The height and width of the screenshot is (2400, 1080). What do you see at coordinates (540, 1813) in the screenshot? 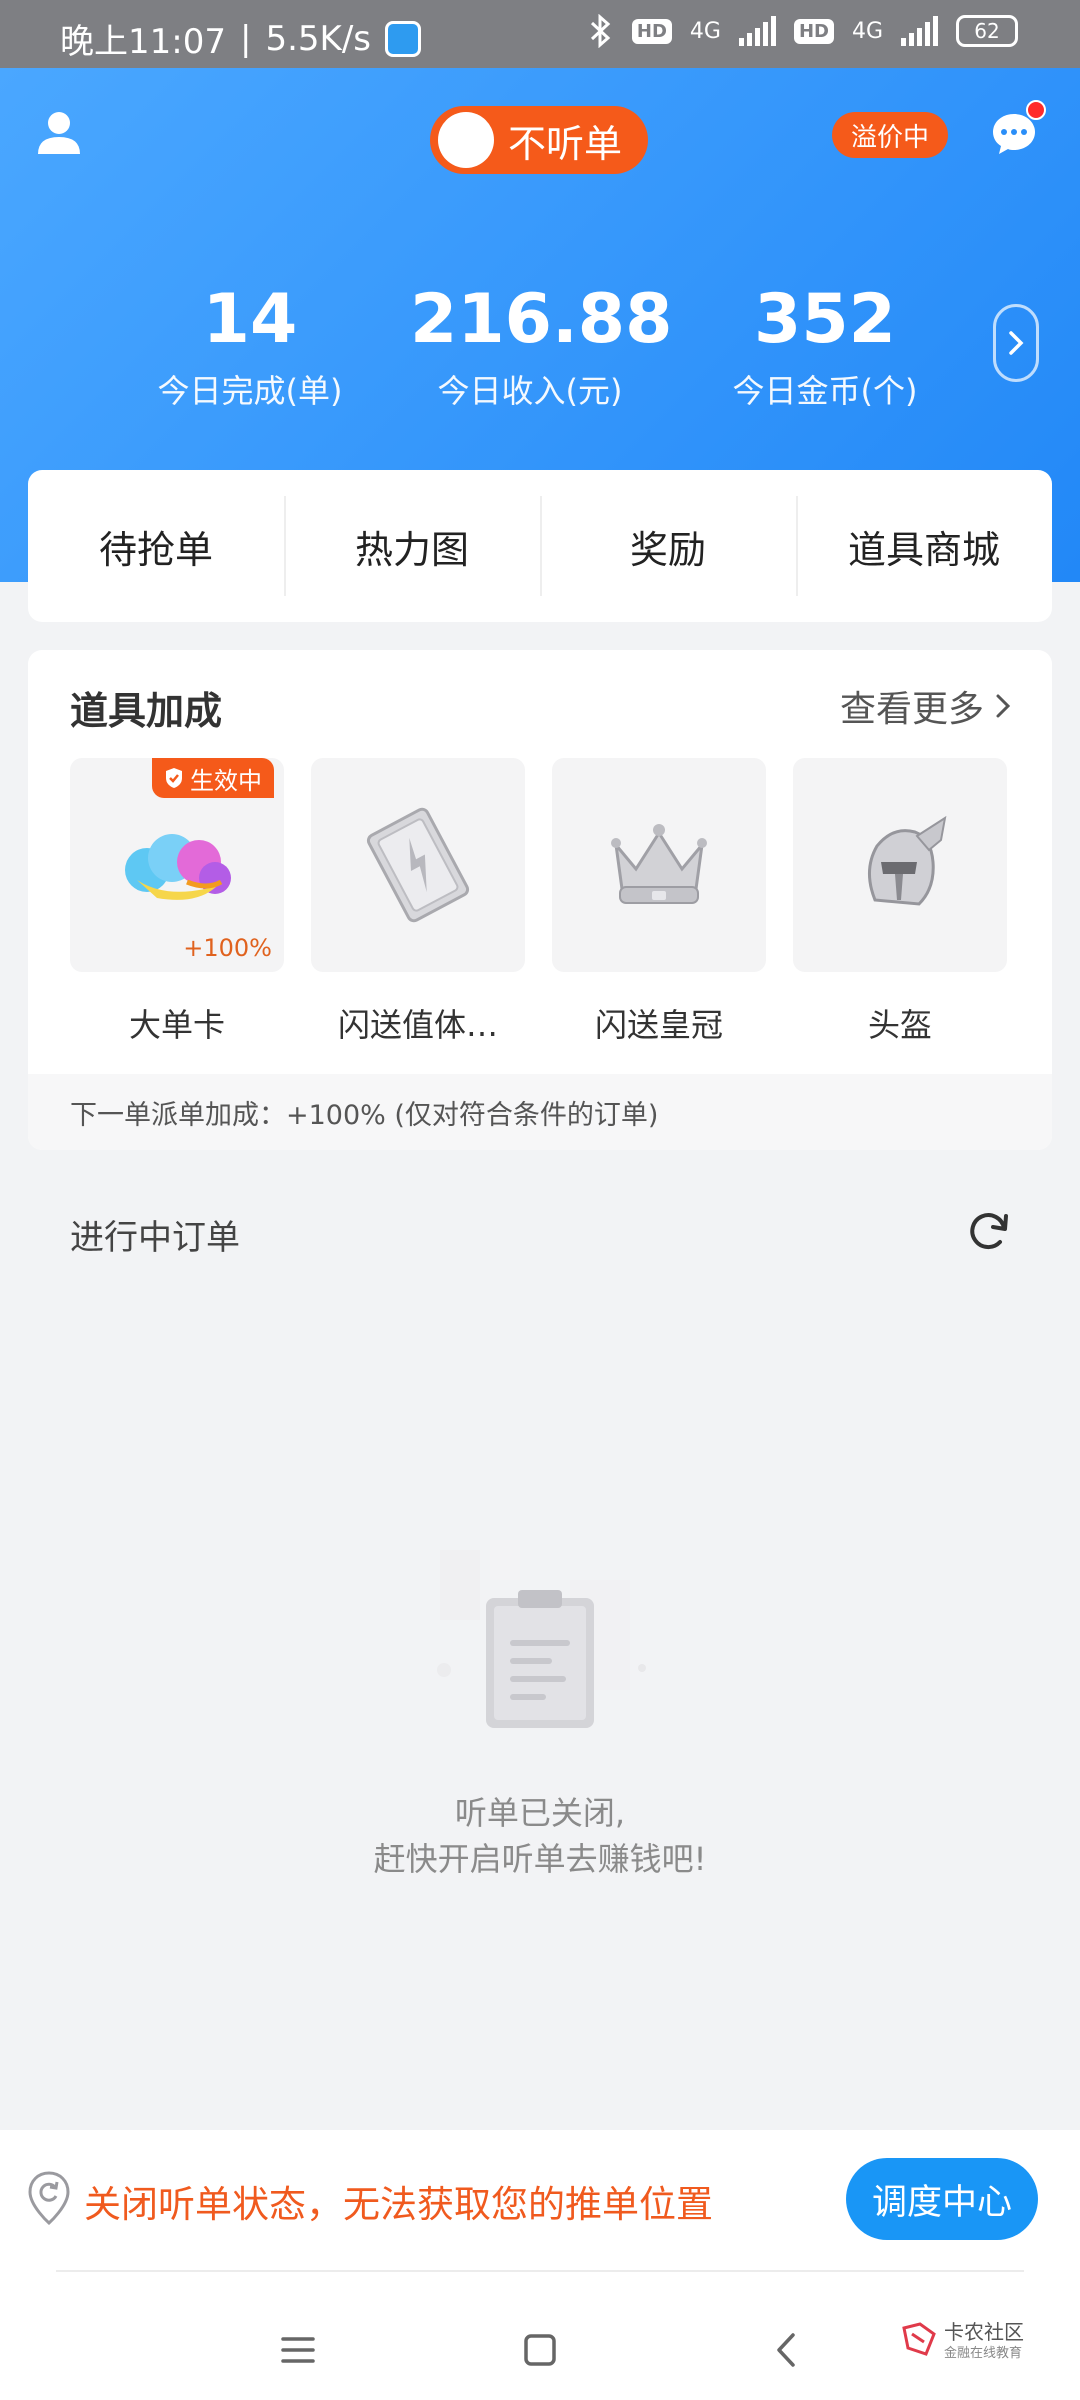
I see `empty-line-1: 听单已关闭,` at bounding box center [540, 1813].